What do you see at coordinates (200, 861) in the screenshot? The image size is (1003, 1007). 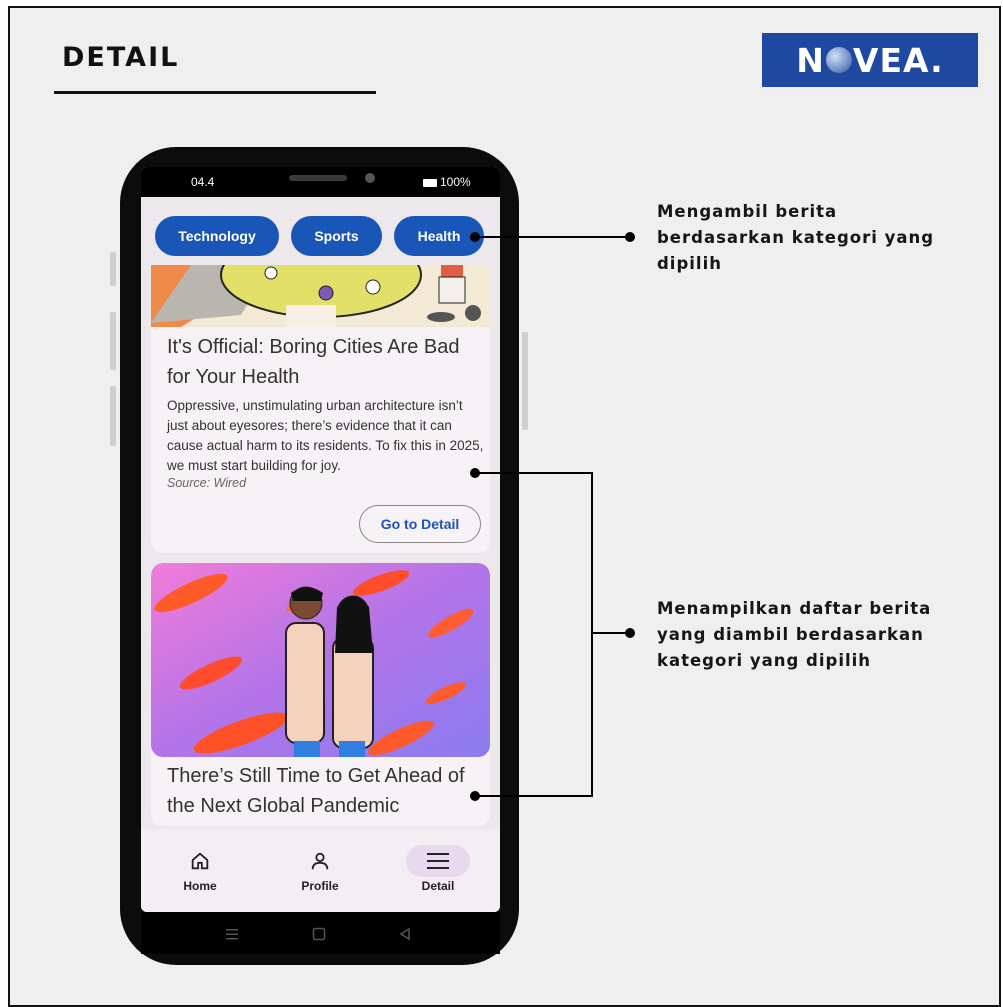 I see `home-icon` at bounding box center [200, 861].